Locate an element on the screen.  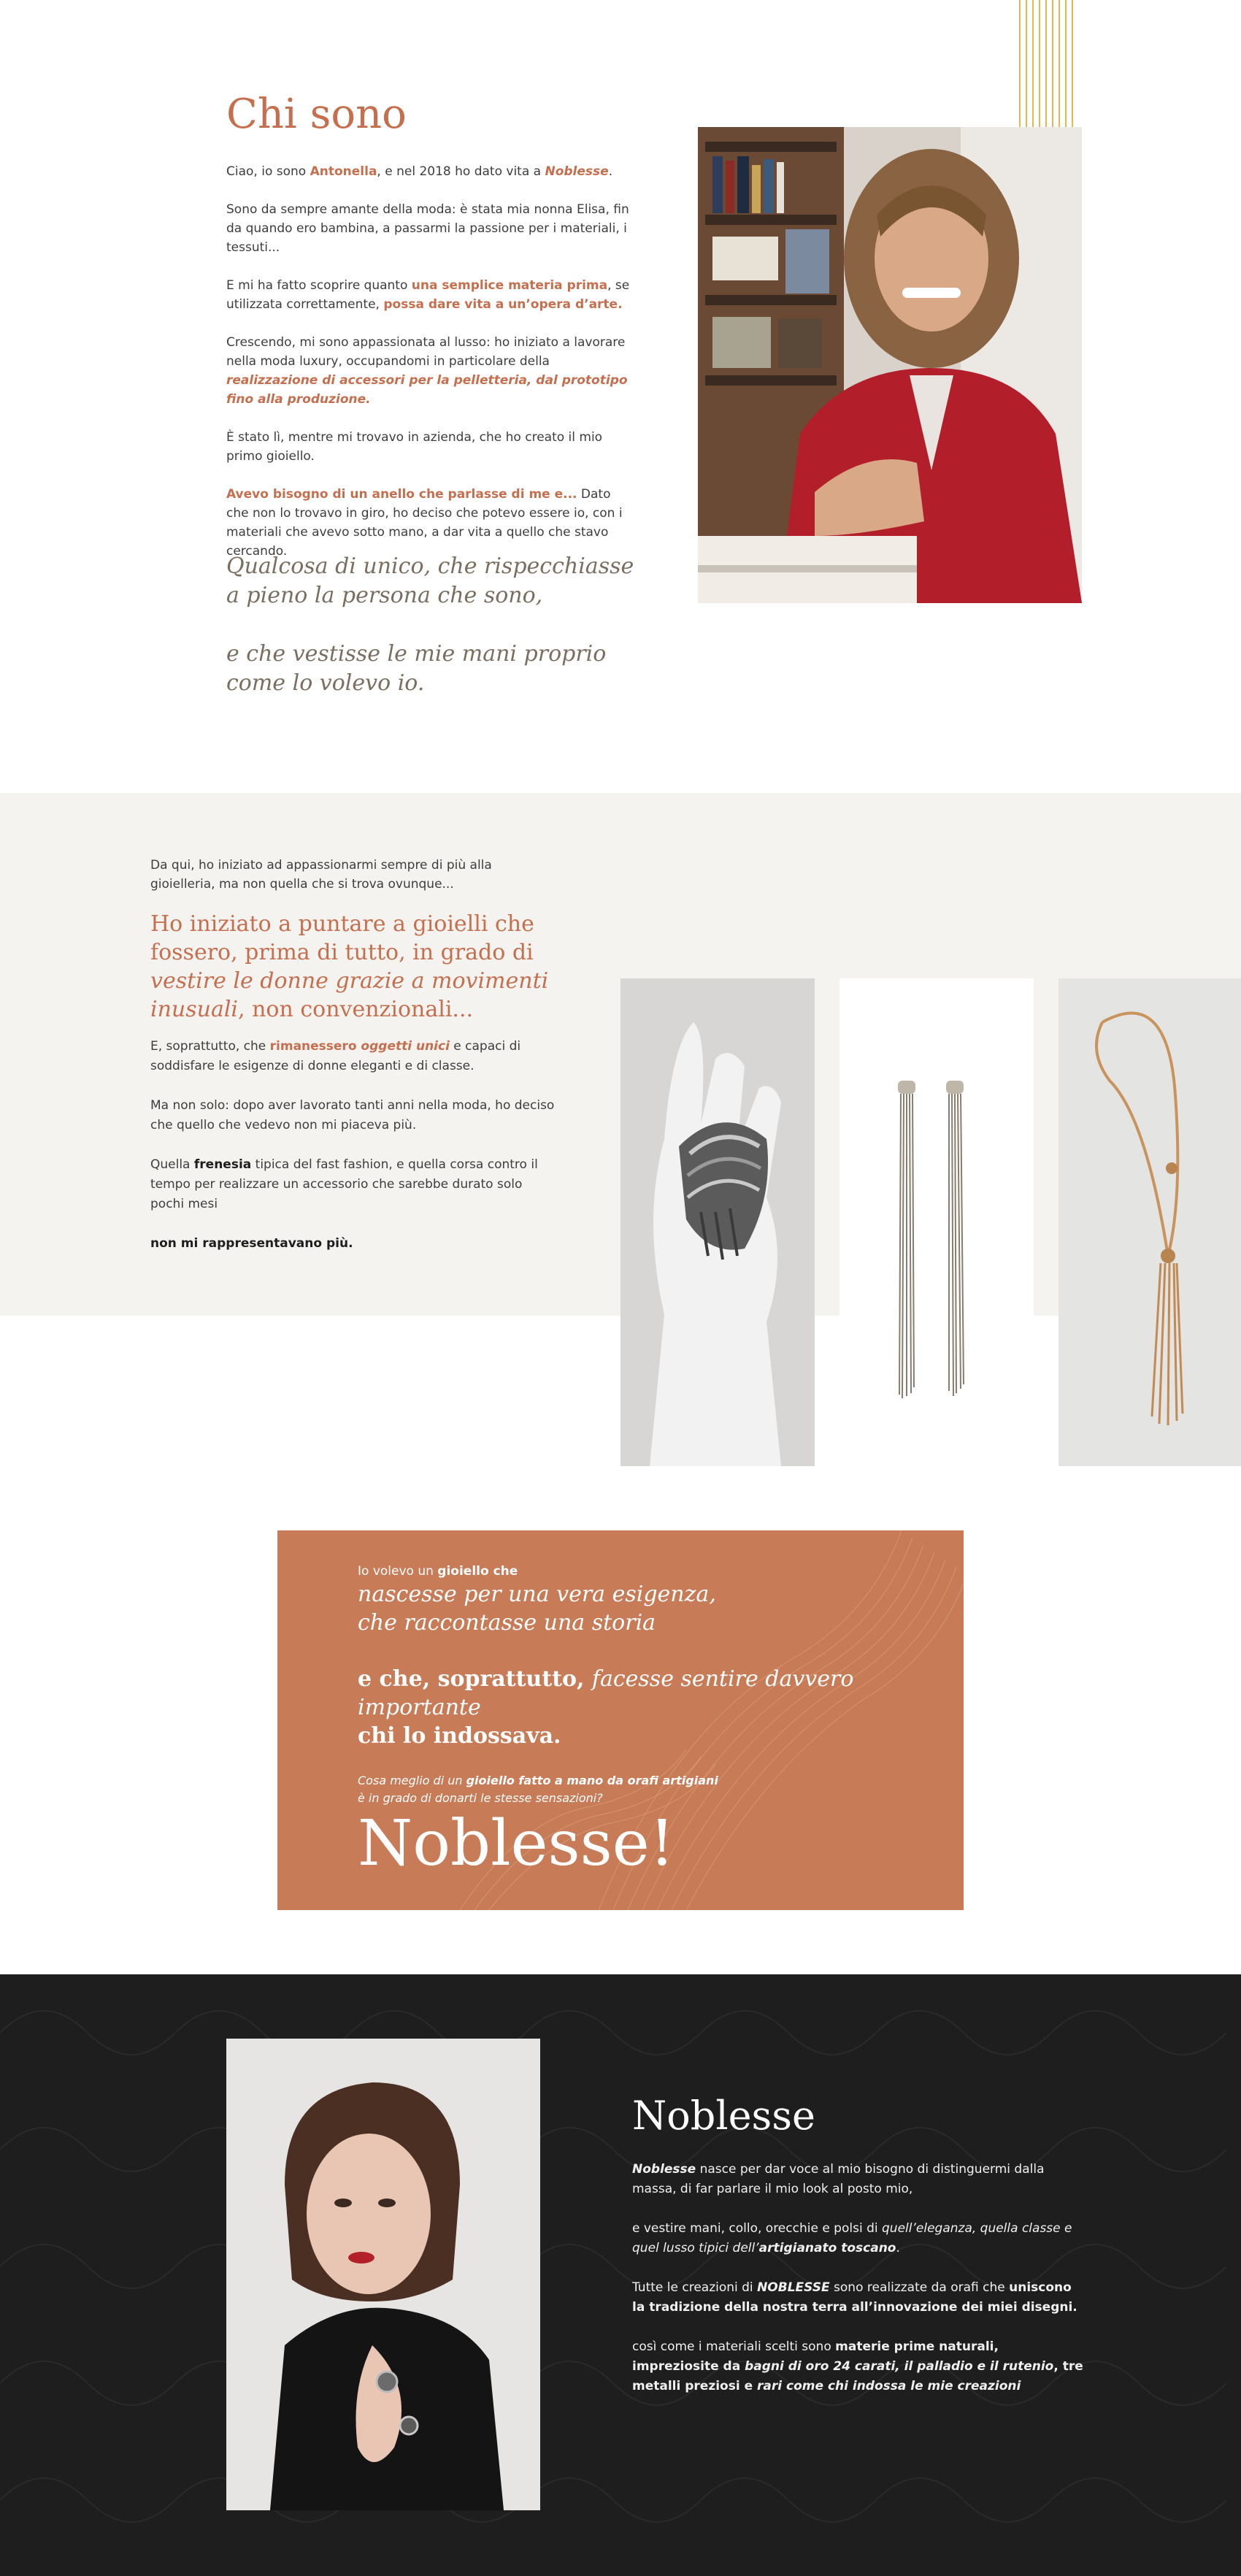
banner-intro: Io volevo un gioiello che is located at coordinates (438, 1571).